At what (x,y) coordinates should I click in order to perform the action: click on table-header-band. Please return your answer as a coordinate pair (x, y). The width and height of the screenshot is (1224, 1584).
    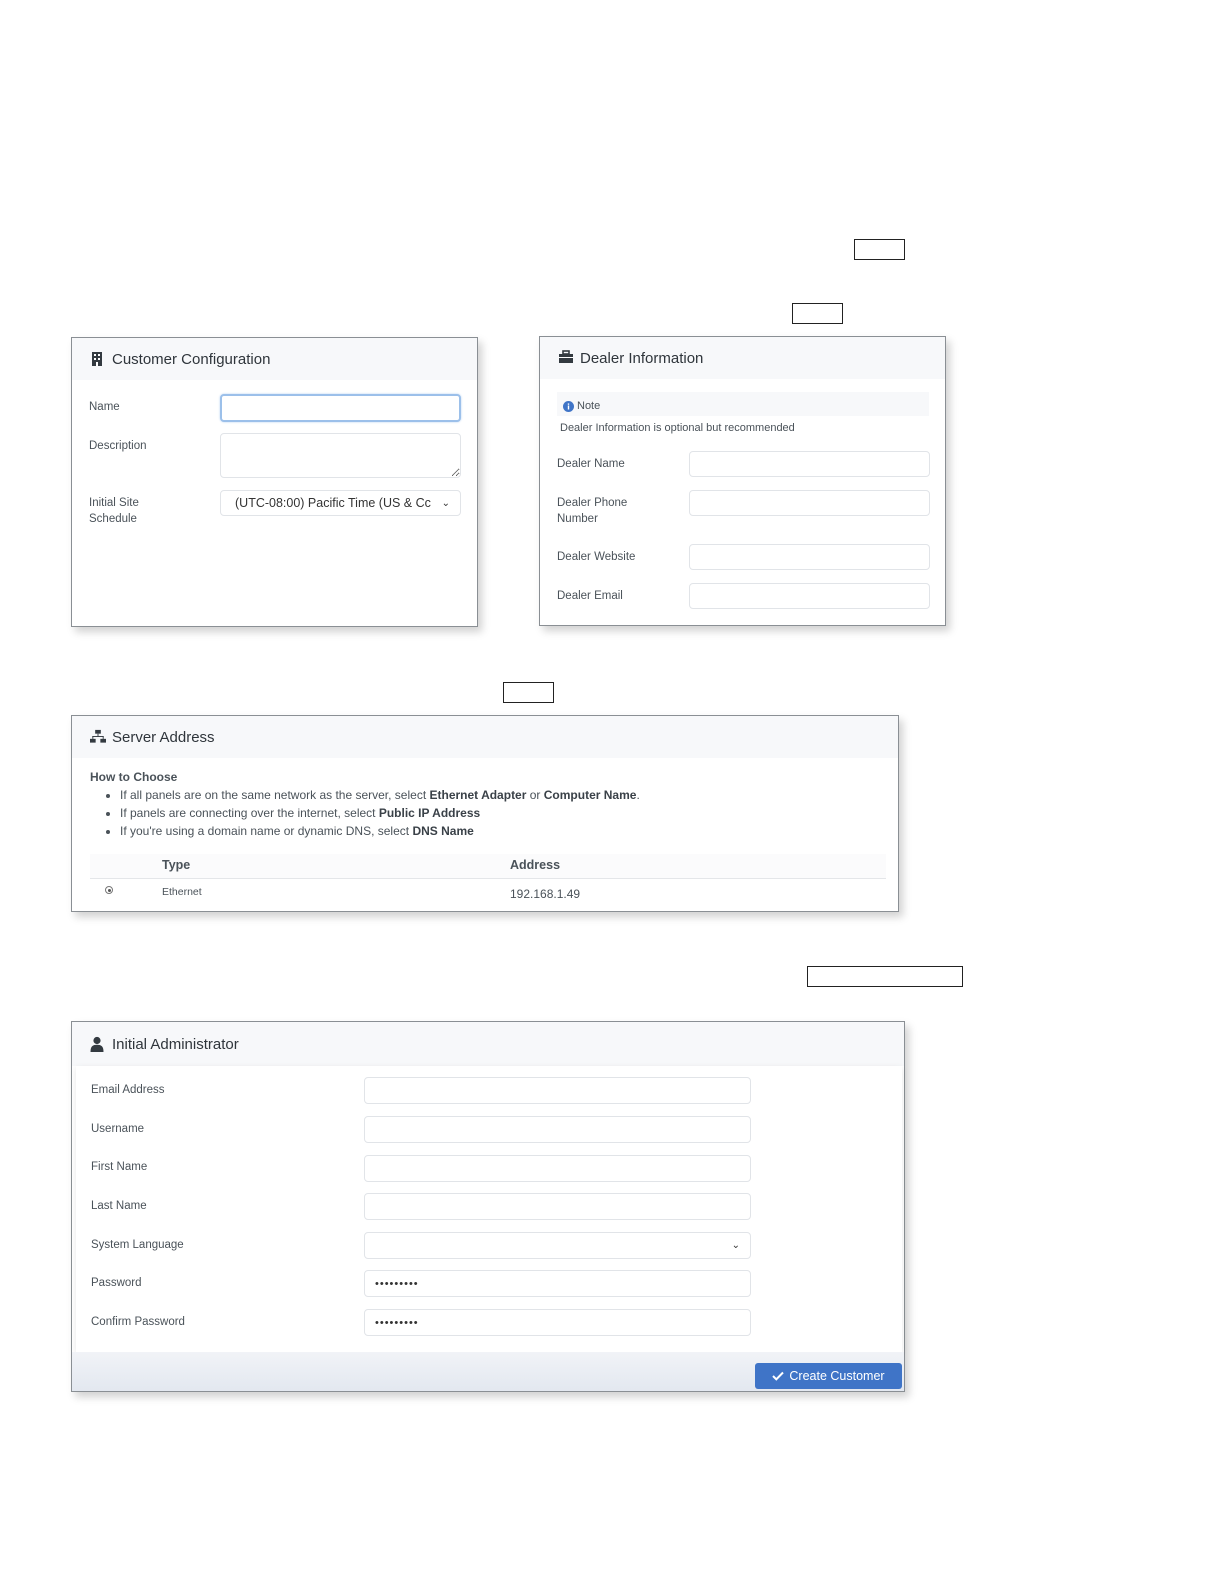
    Looking at the image, I should click on (488, 866).